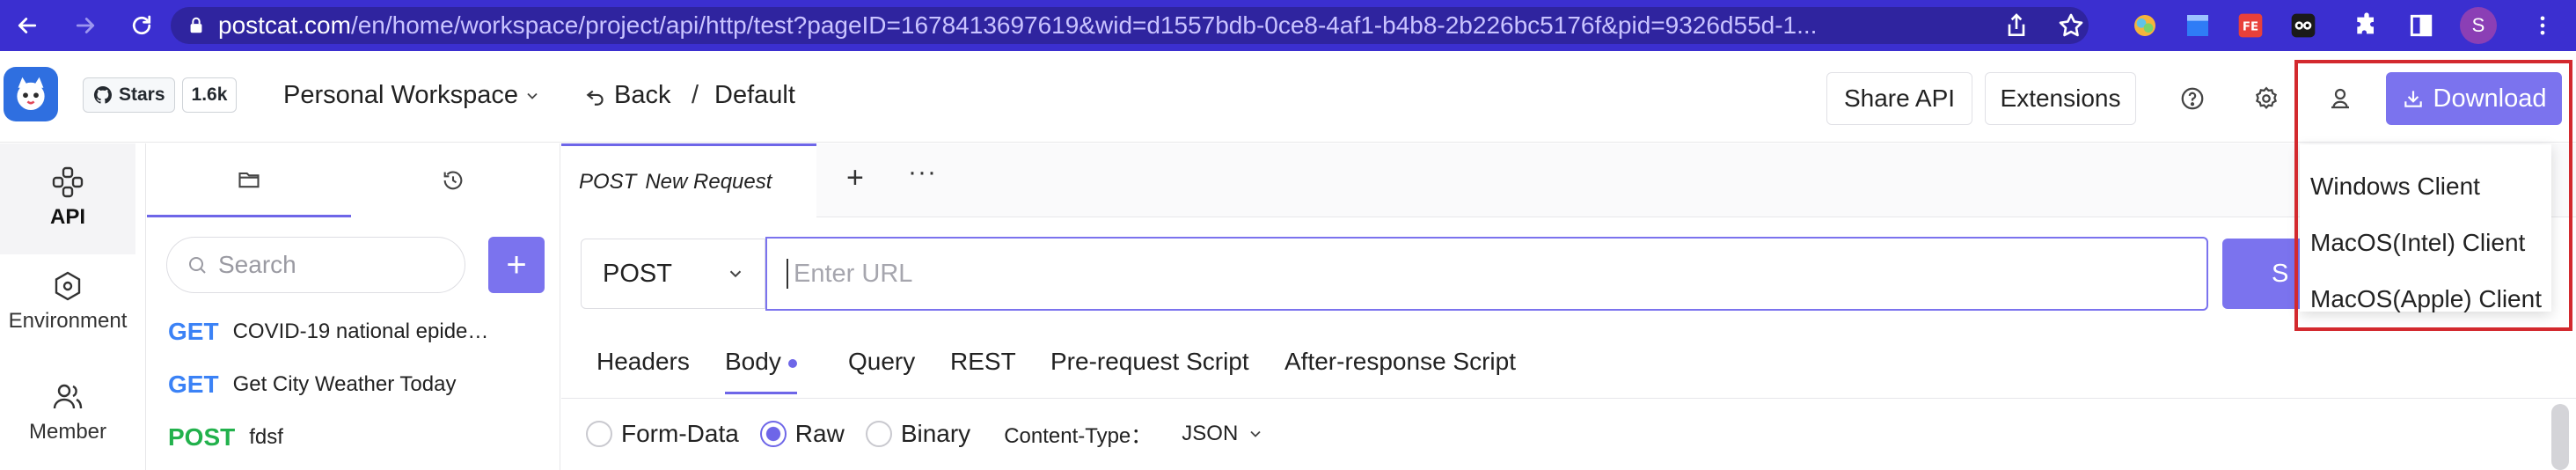 The width and height of the screenshot is (2576, 470). I want to click on share-icon, so click(2016, 25).